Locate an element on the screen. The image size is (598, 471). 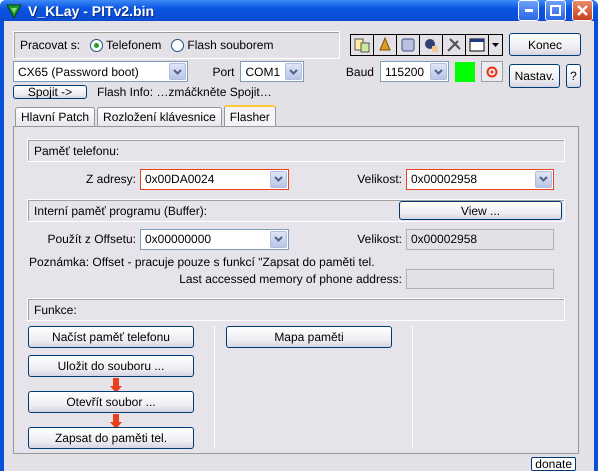
tab: Hlavní Patch is located at coordinates (55, 116).